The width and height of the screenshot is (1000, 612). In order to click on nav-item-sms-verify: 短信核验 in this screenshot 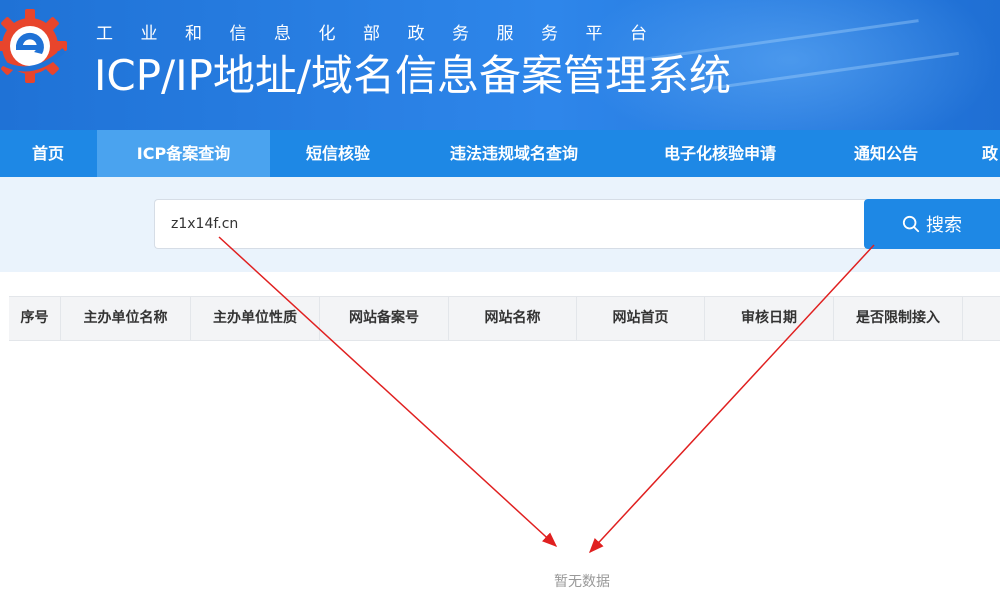, I will do `click(338, 153)`.